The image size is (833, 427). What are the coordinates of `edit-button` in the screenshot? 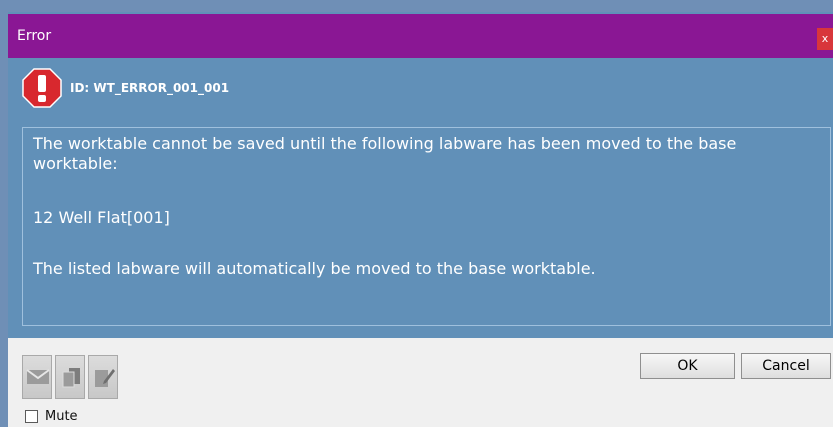 It's located at (103, 377).